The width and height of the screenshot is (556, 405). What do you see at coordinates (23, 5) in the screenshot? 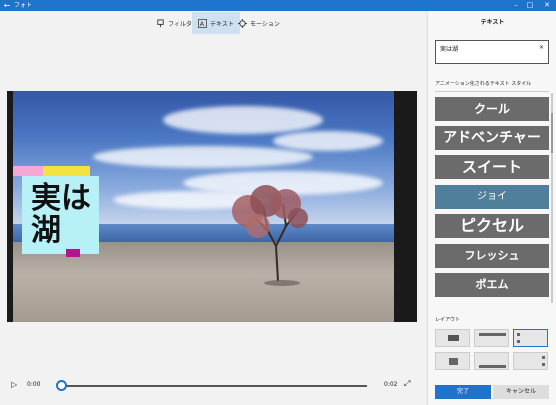
I see `window-title: フォト` at bounding box center [23, 5].